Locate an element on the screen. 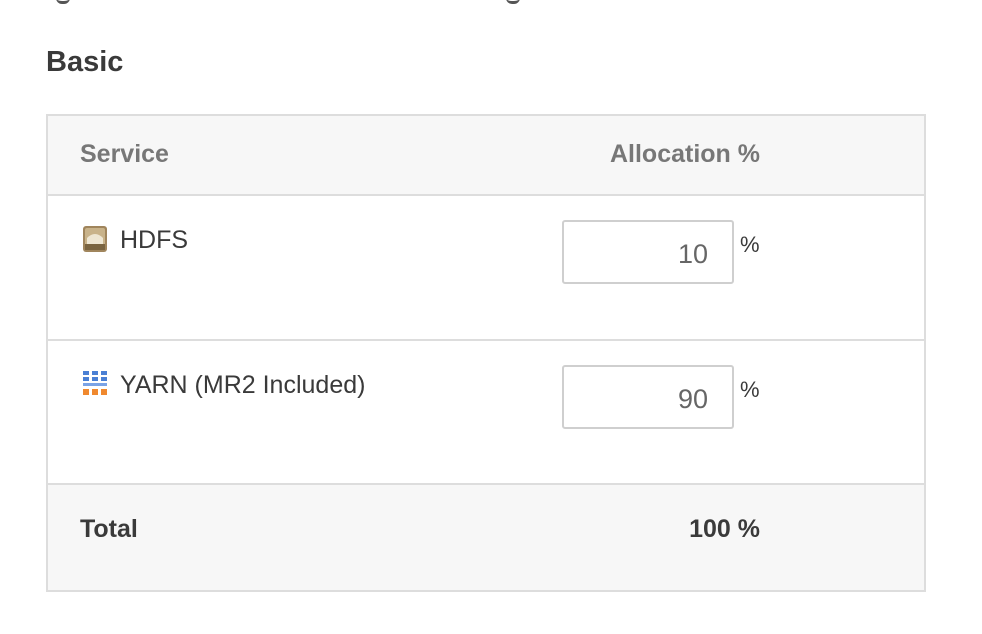 The image size is (982, 634). column-header-service: Service is located at coordinates (124, 154).